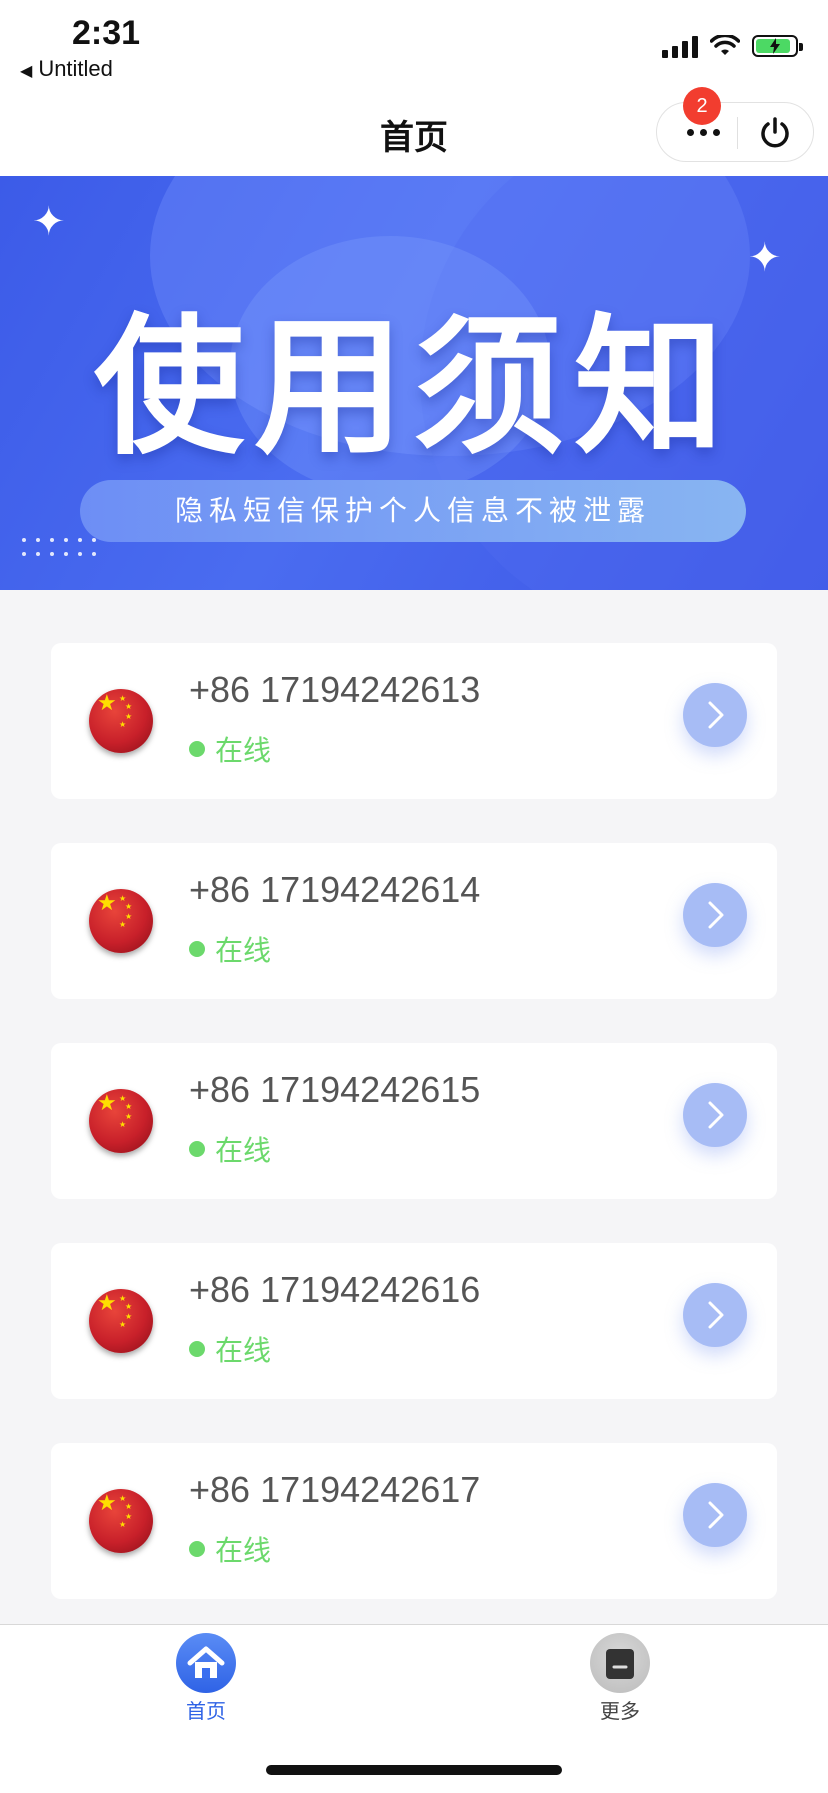 Image resolution: width=828 pixels, height=1793 pixels. I want to click on home-indicator, so click(414, 1770).